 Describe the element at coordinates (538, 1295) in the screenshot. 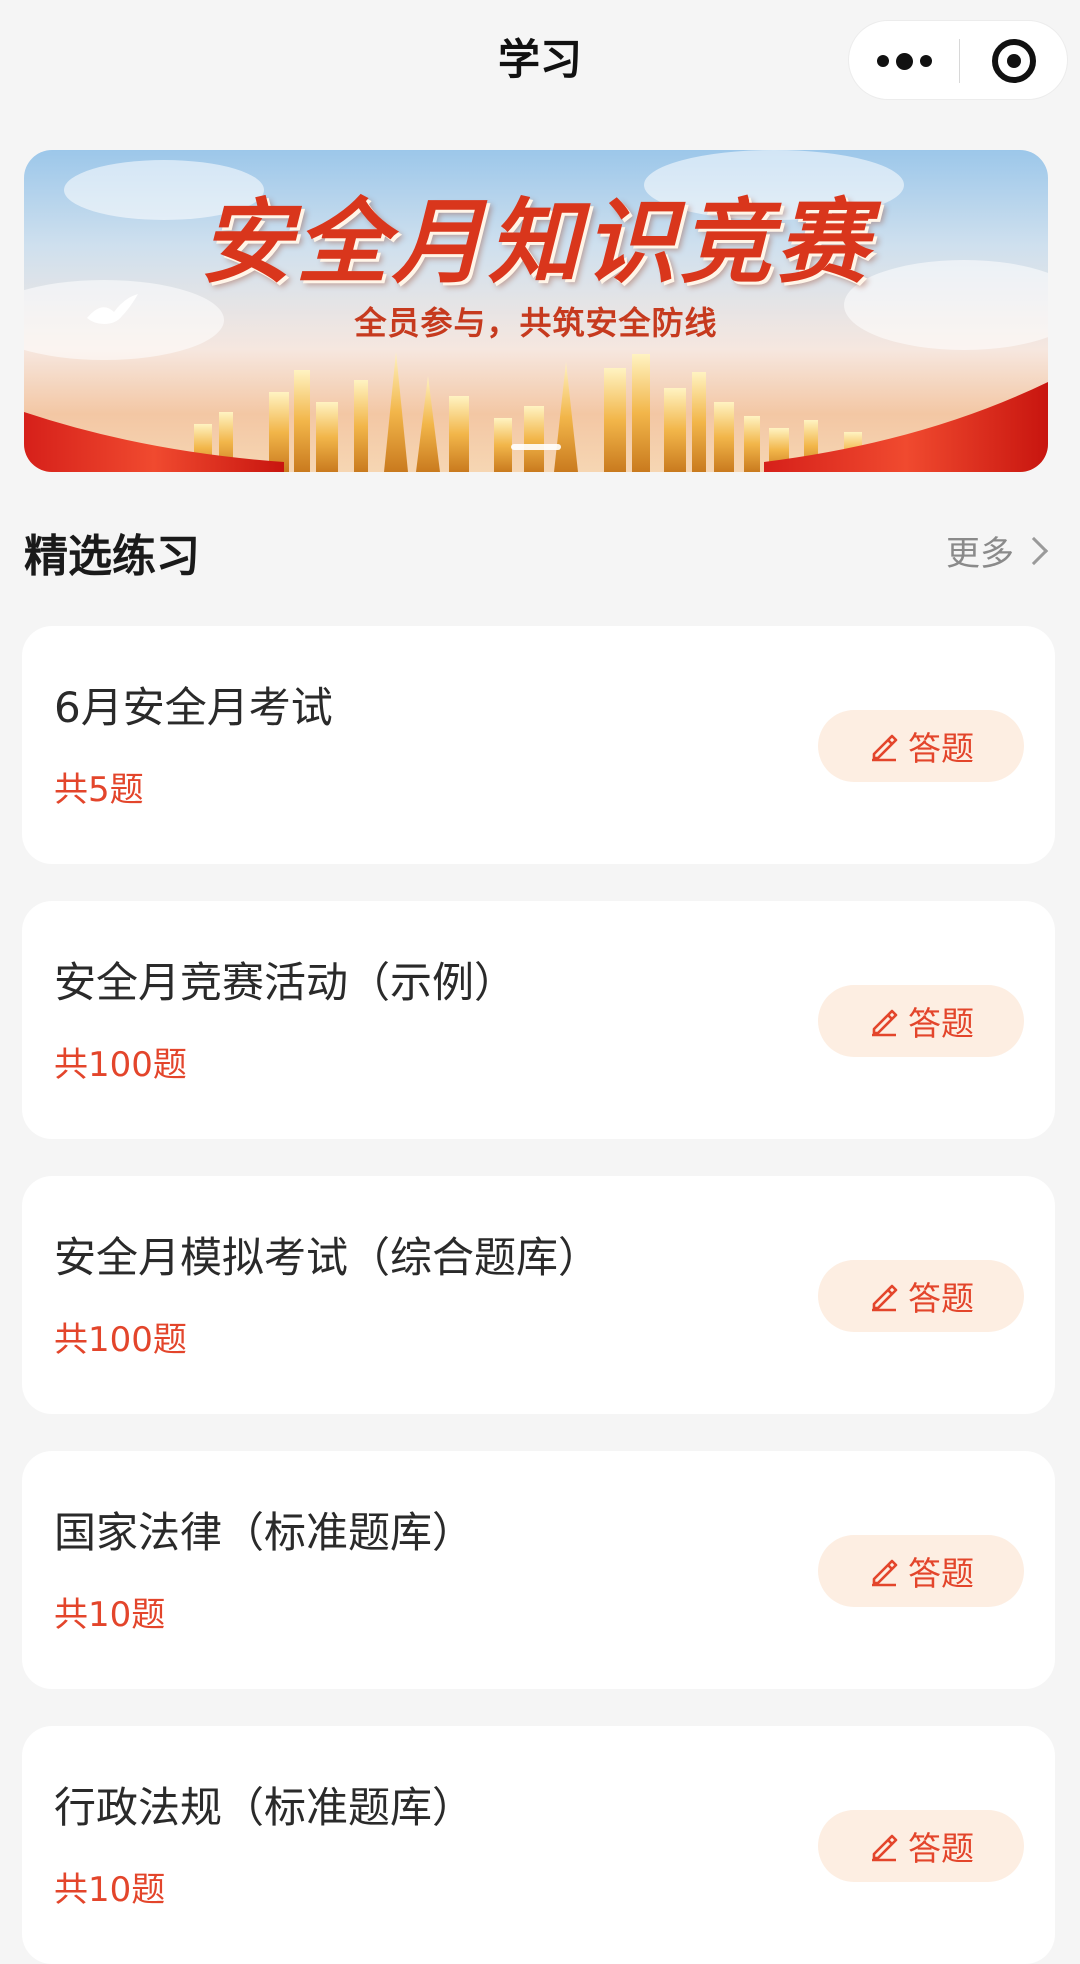

I see `practice-card: 安全月模拟考试（综合题库） 共100题 答题` at that location.